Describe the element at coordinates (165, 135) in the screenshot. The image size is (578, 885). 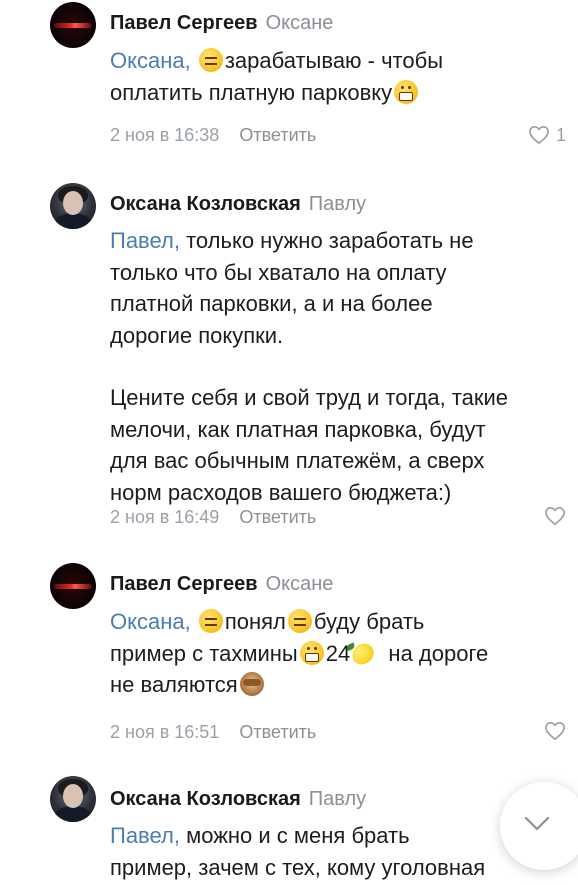
I see `comment-date: 2 ноя в 16:38` at that location.